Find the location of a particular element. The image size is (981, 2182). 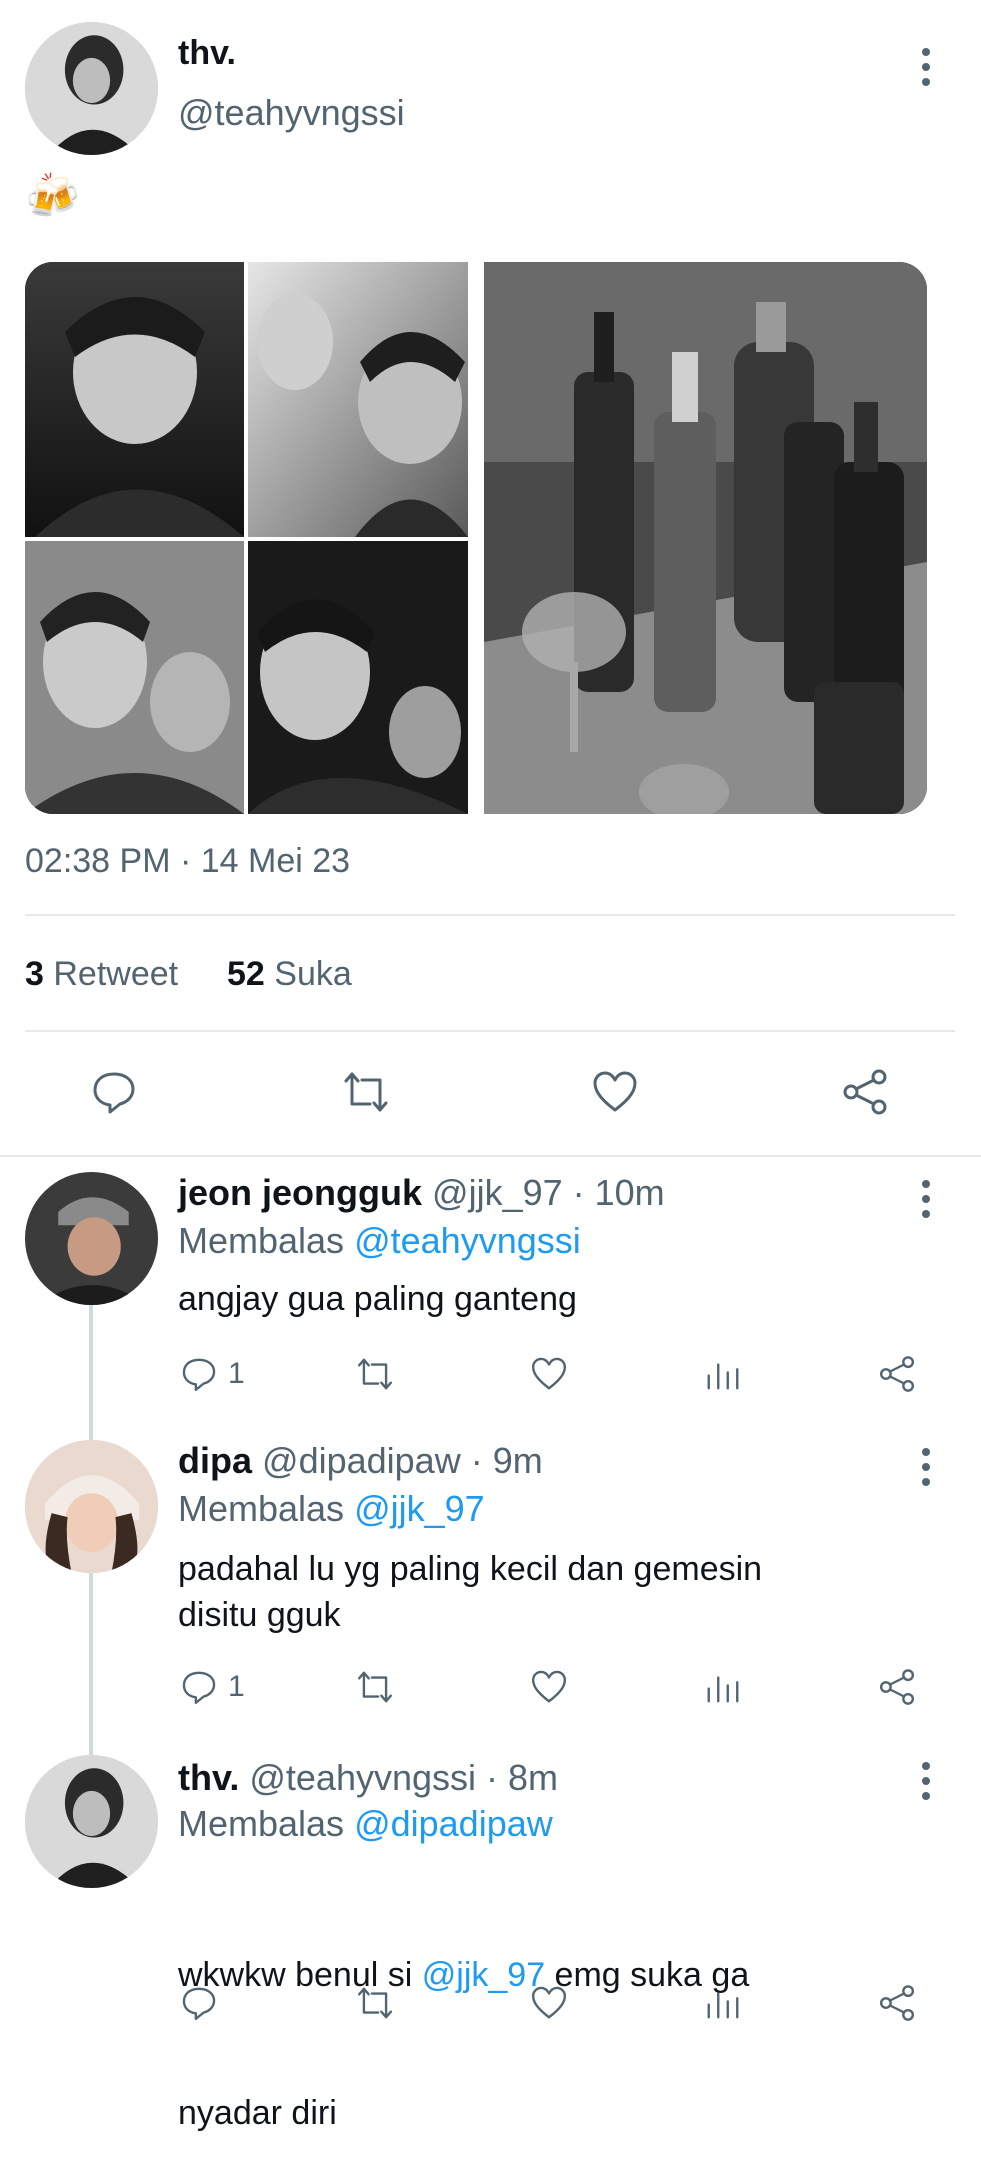

reply-header: thv. @teahyvngssi · 8m is located at coordinates (368, 1778).